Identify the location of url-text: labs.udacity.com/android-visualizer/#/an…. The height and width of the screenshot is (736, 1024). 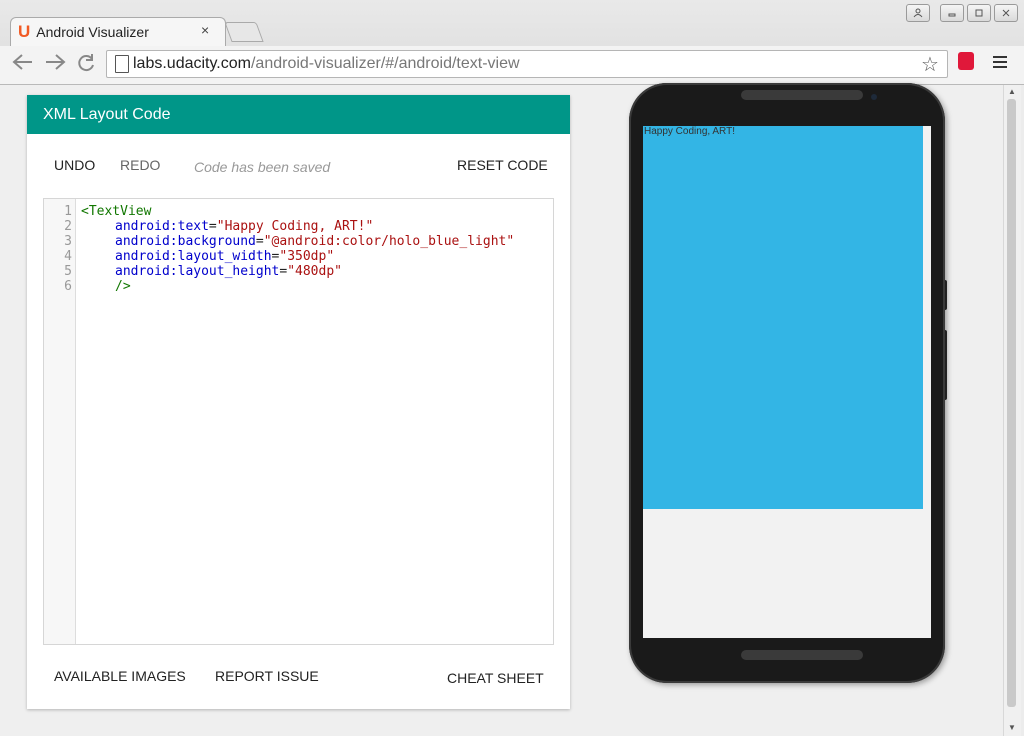
(326, 64).